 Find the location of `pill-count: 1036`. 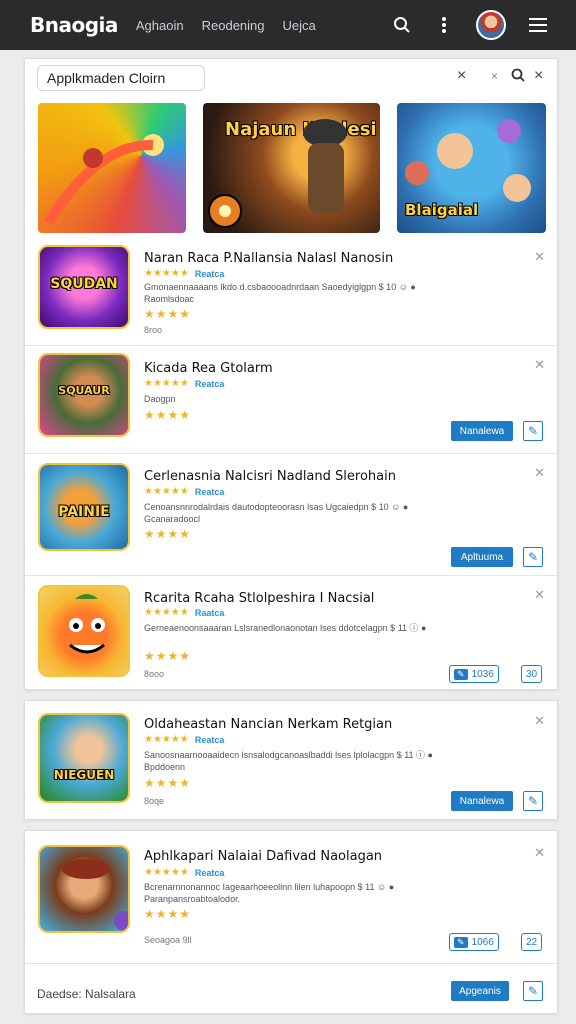

pill-count: 1036 is located at coordinates (482, 674).